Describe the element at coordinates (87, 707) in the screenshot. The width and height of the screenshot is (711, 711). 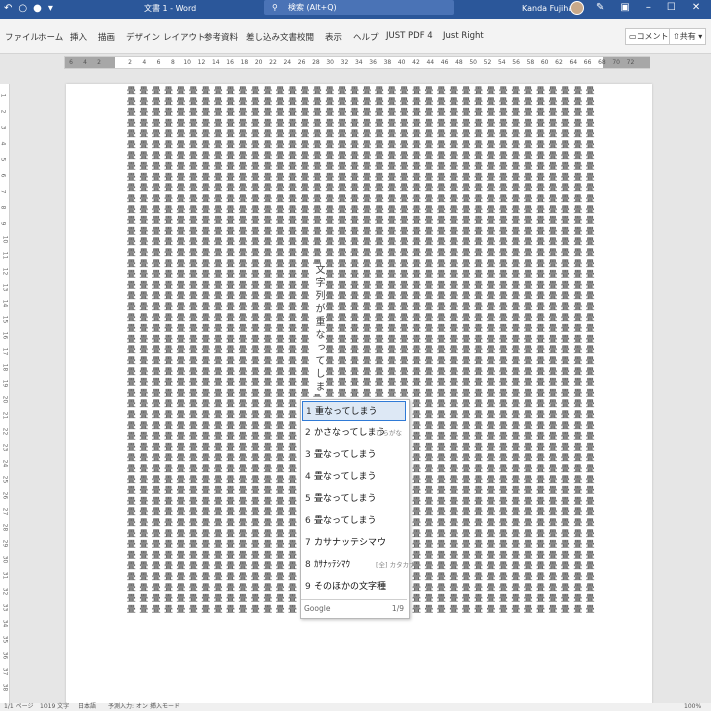
I see `status-lang: 日本語` at that location.